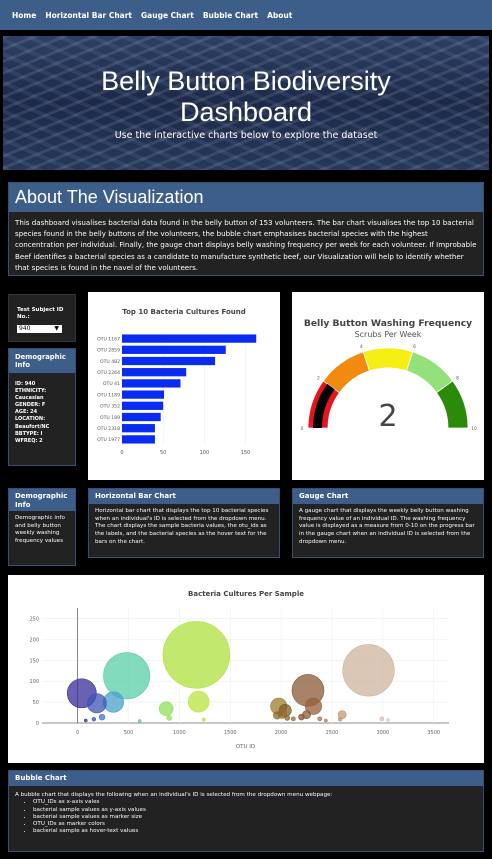  I want to click on gauge-band, so click(388, 359).